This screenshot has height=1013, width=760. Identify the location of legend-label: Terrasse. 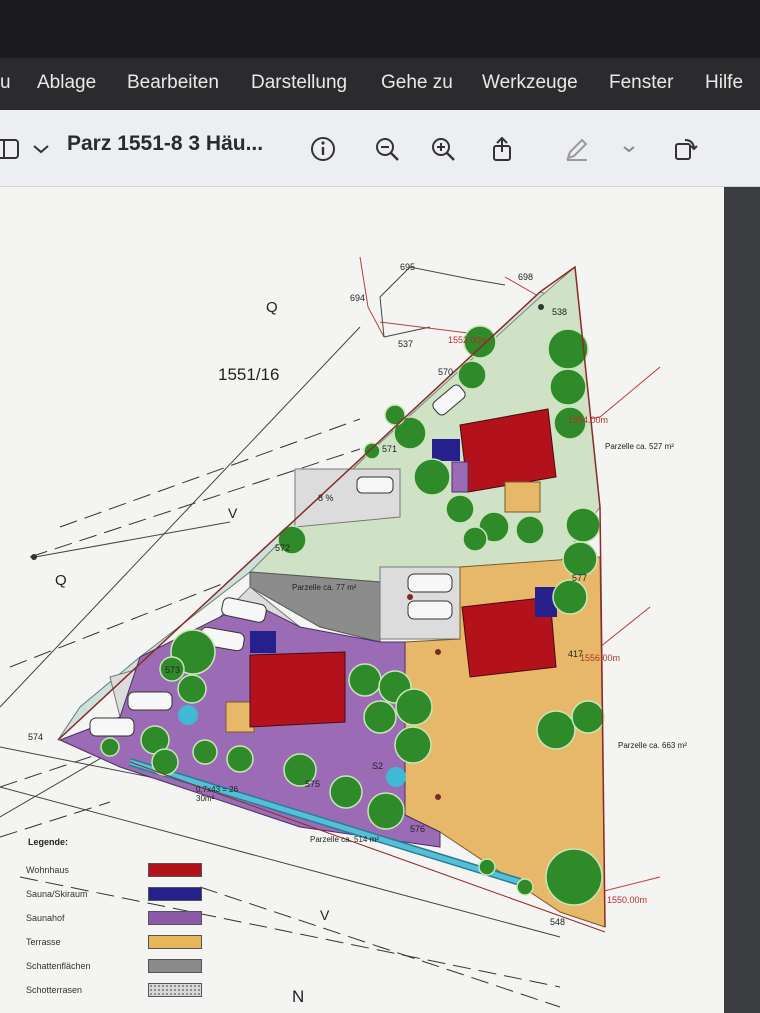
(43, 942).